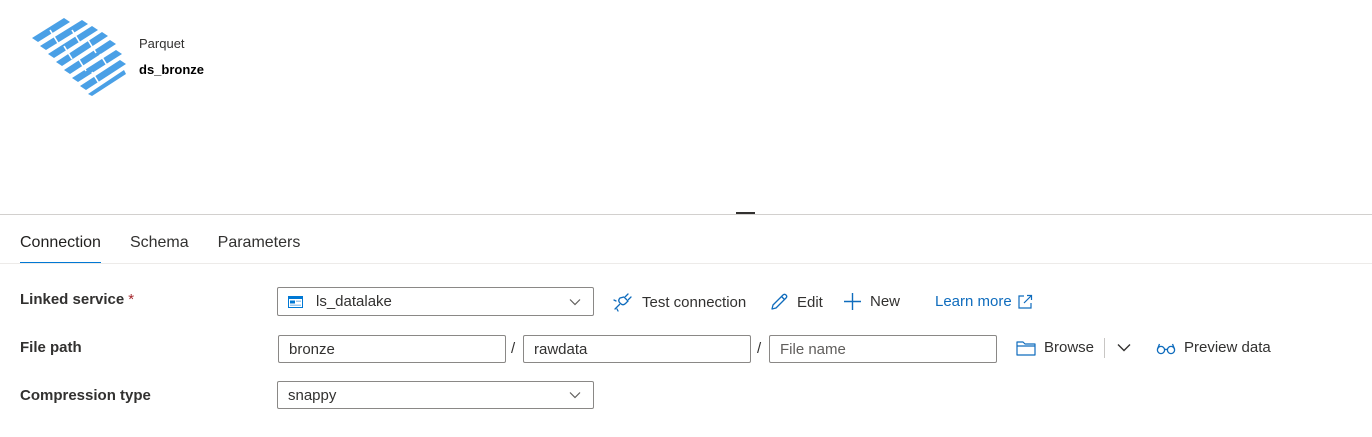 Image resolution: width=1372 pixels, height=437 pixels. What do you see at coordinates (392, 349) in the screenshot?
I see `container-input` at bounding box center [392, 349].